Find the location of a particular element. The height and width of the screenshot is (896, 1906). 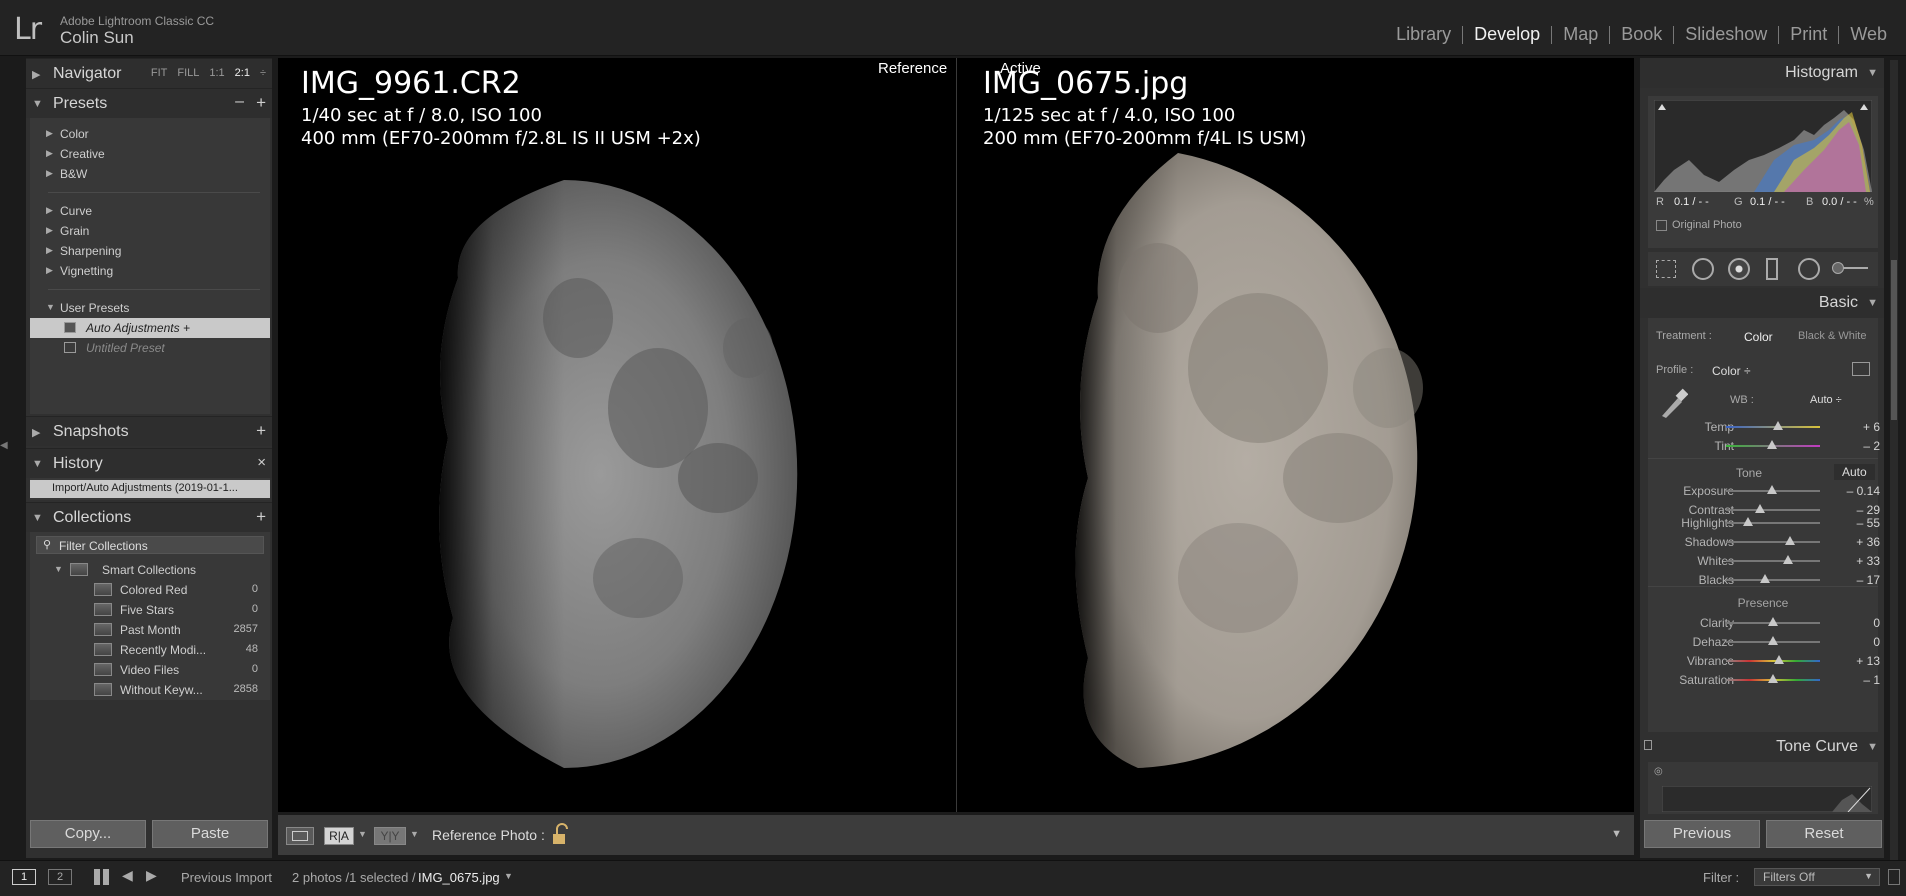

module-library: Library is located at coordinates (1423, 34).